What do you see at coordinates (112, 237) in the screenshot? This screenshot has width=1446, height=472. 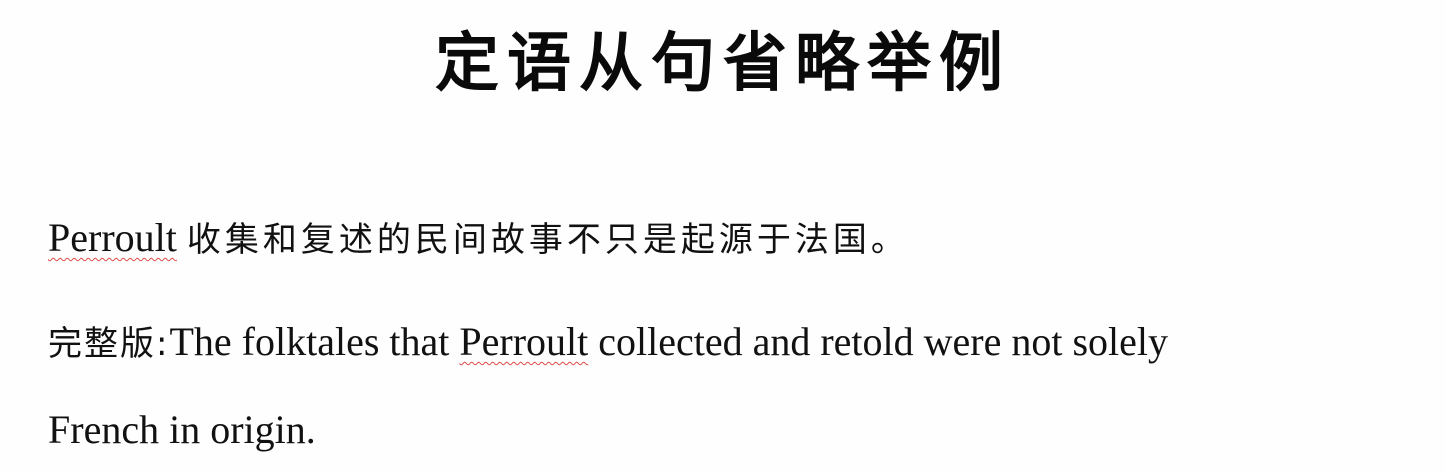 I see `name-misspelled: Perroult` at bounding box center [112, 237].